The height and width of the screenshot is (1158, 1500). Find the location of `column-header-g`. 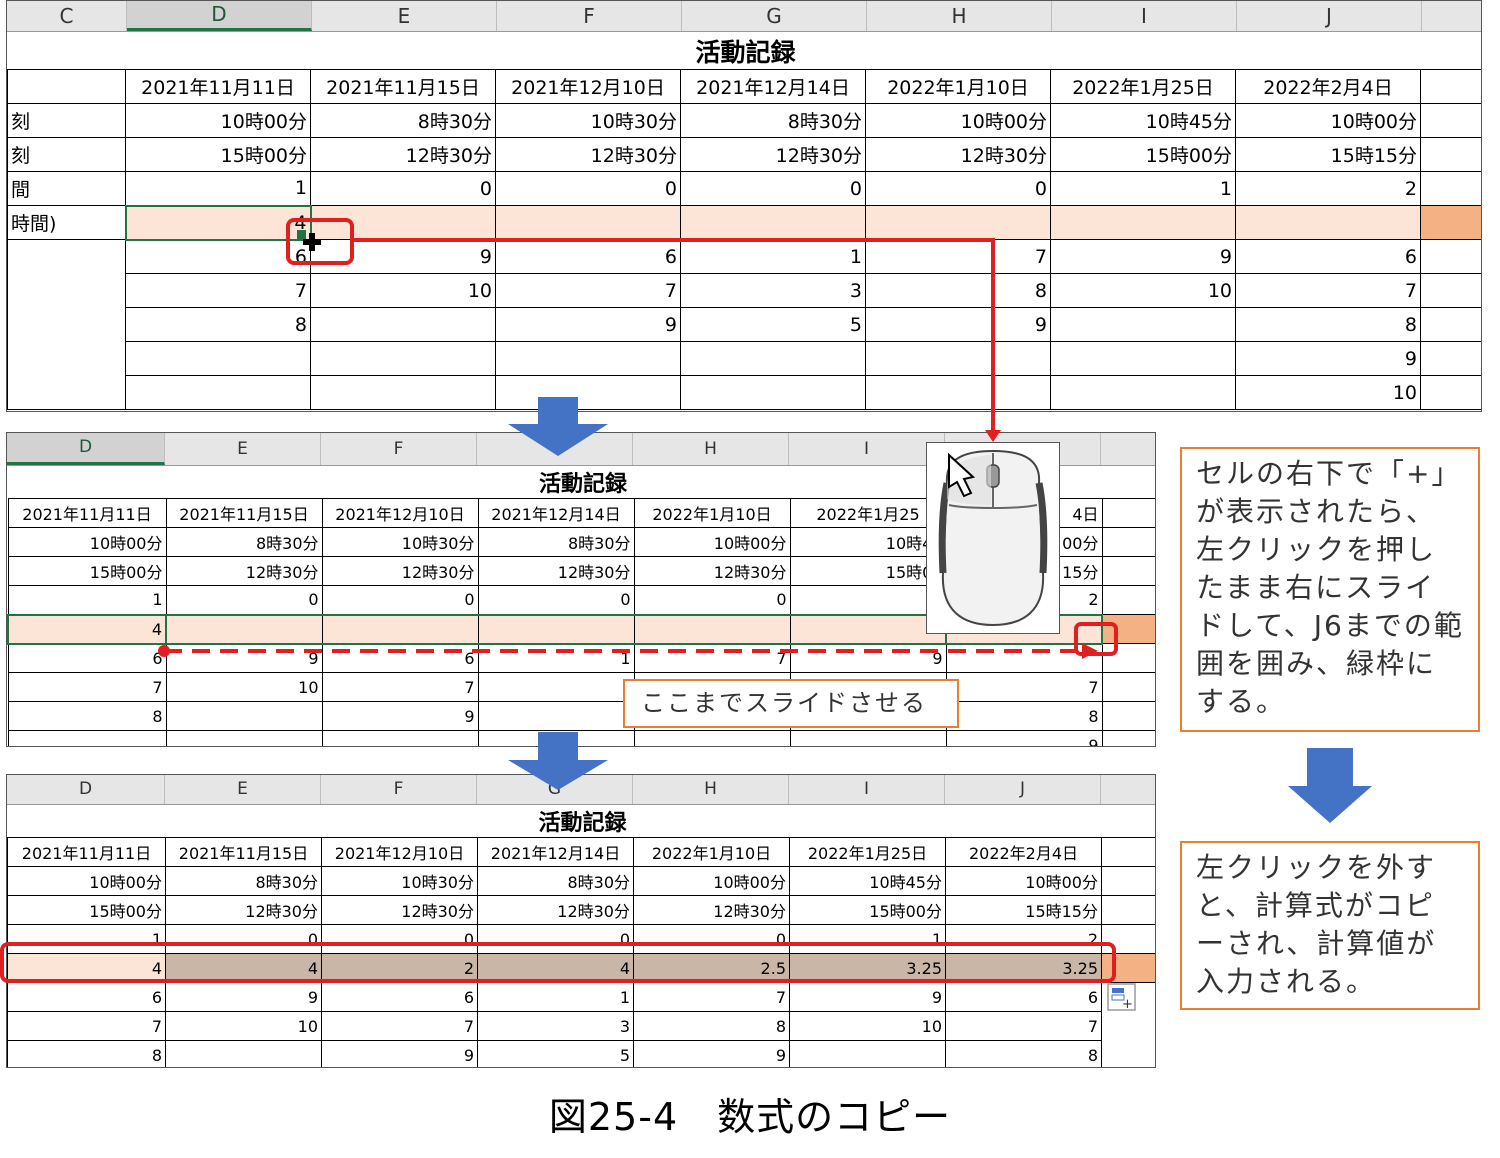

column-header-g is located at coordinates (555, 449).